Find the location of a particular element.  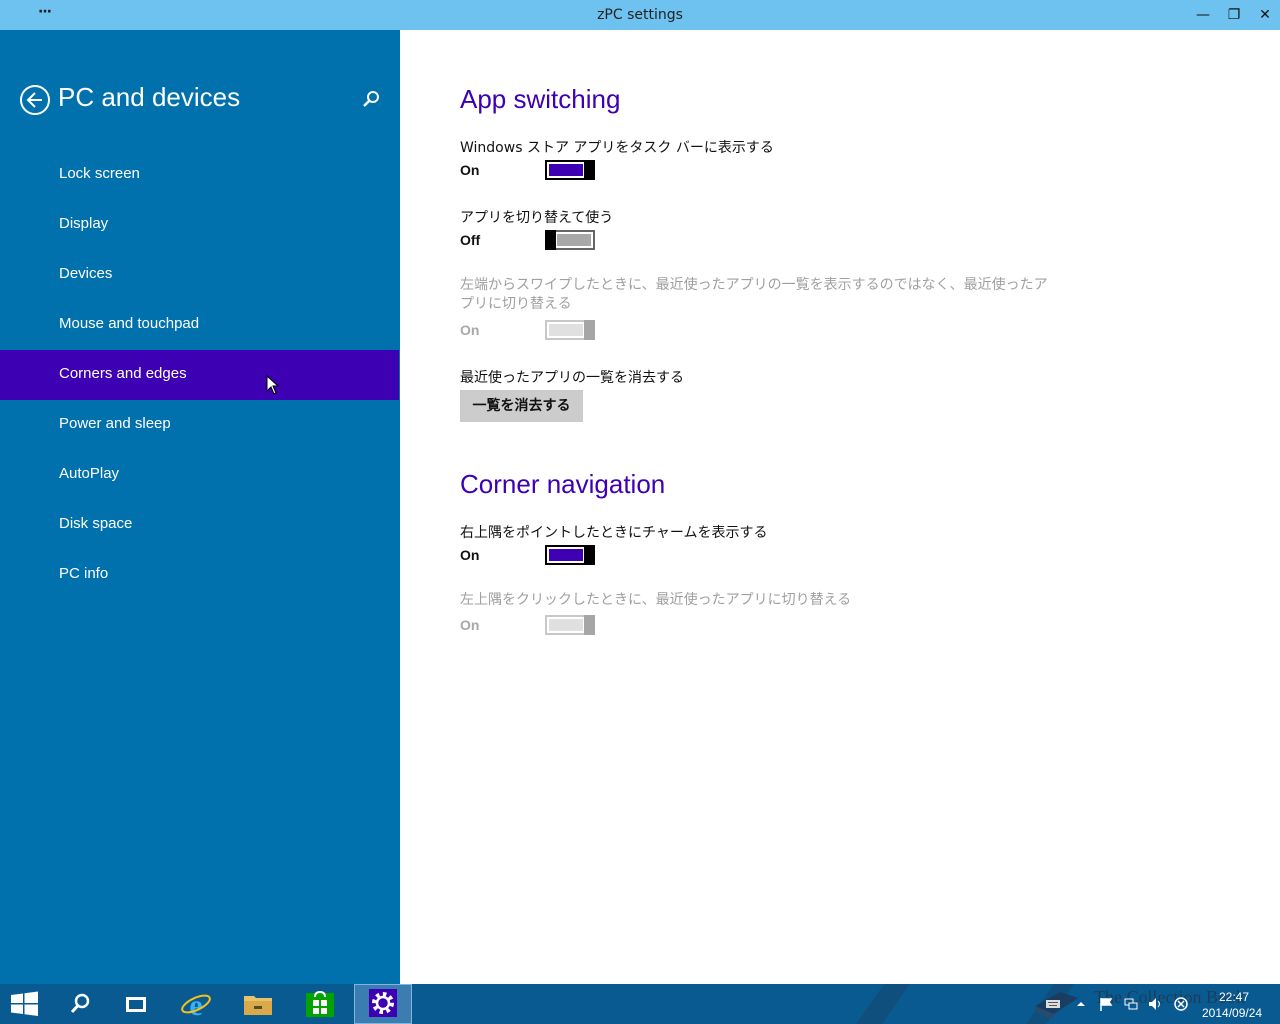

back-button is located at coordinates (35, 100).